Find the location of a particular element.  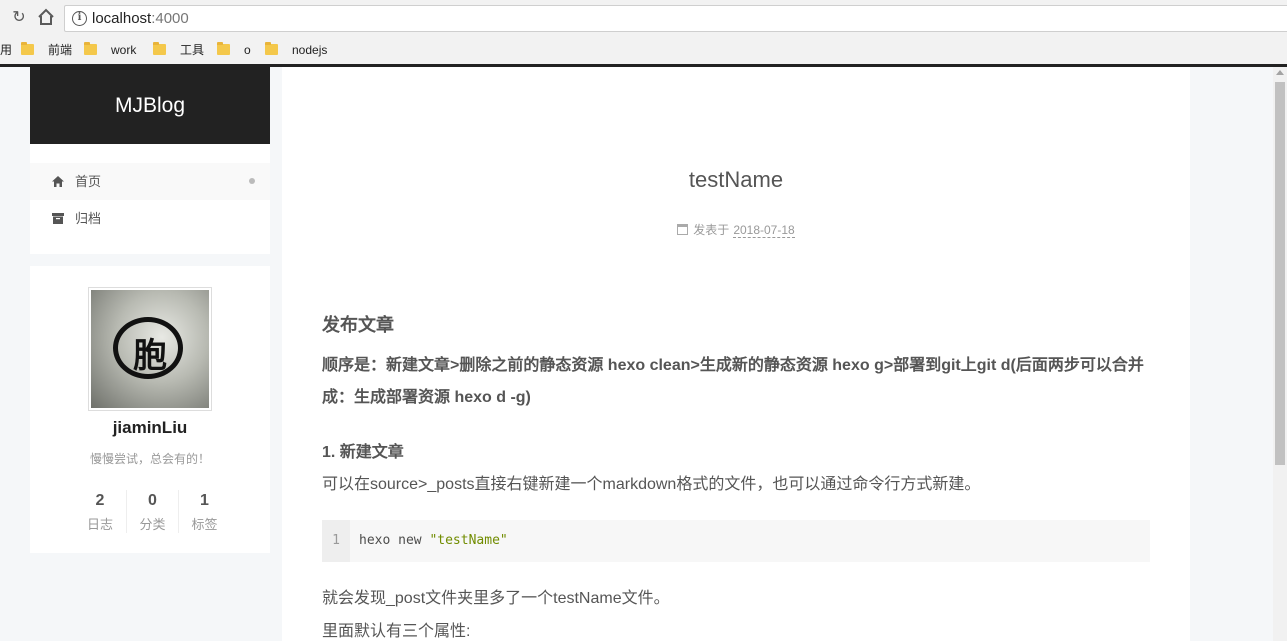

menu-item-archive: 归档 is located at coordinates (150, 218).